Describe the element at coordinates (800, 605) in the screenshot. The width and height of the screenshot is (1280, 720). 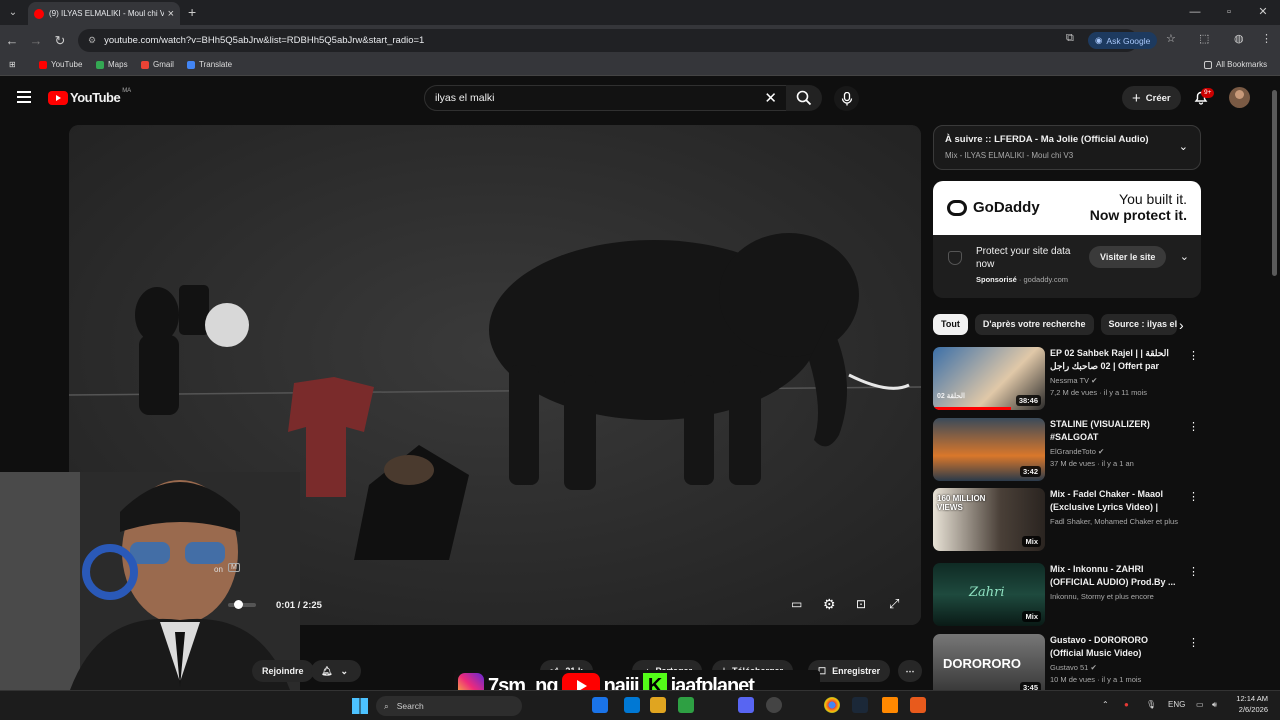
I see `subtitles-icon: ▭` at that location.